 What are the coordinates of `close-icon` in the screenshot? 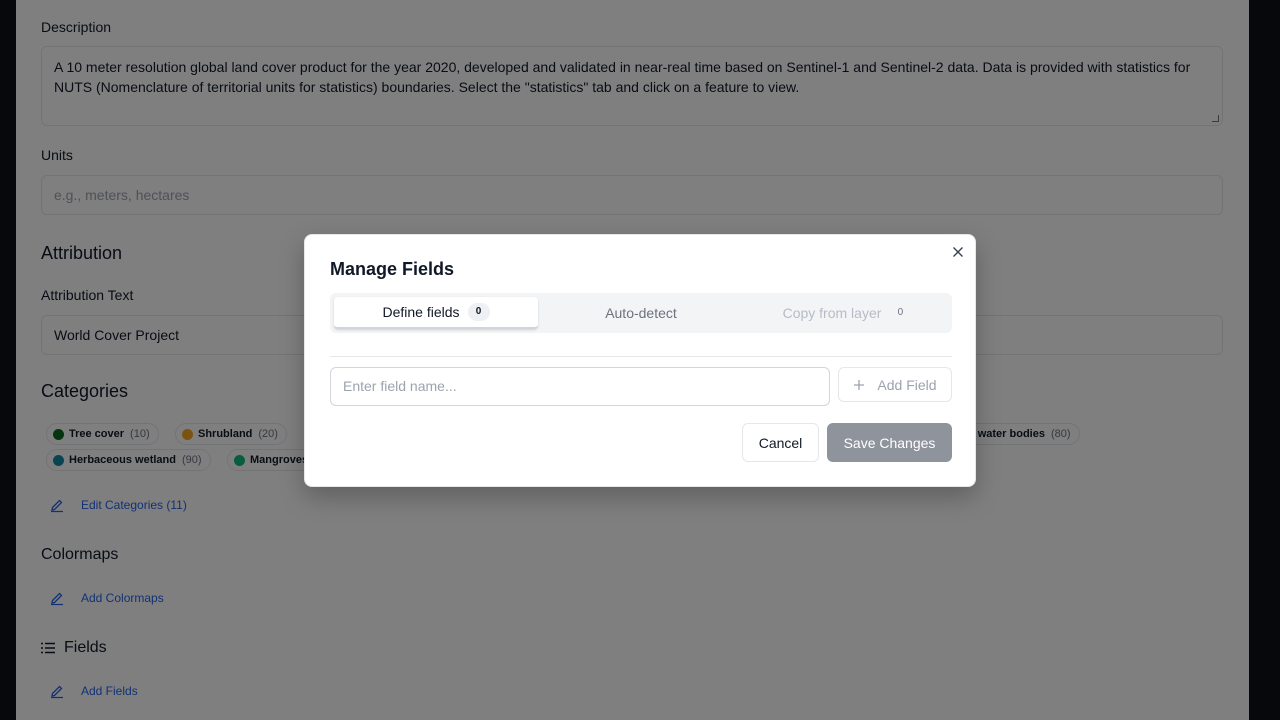 It's located at (958, 252).